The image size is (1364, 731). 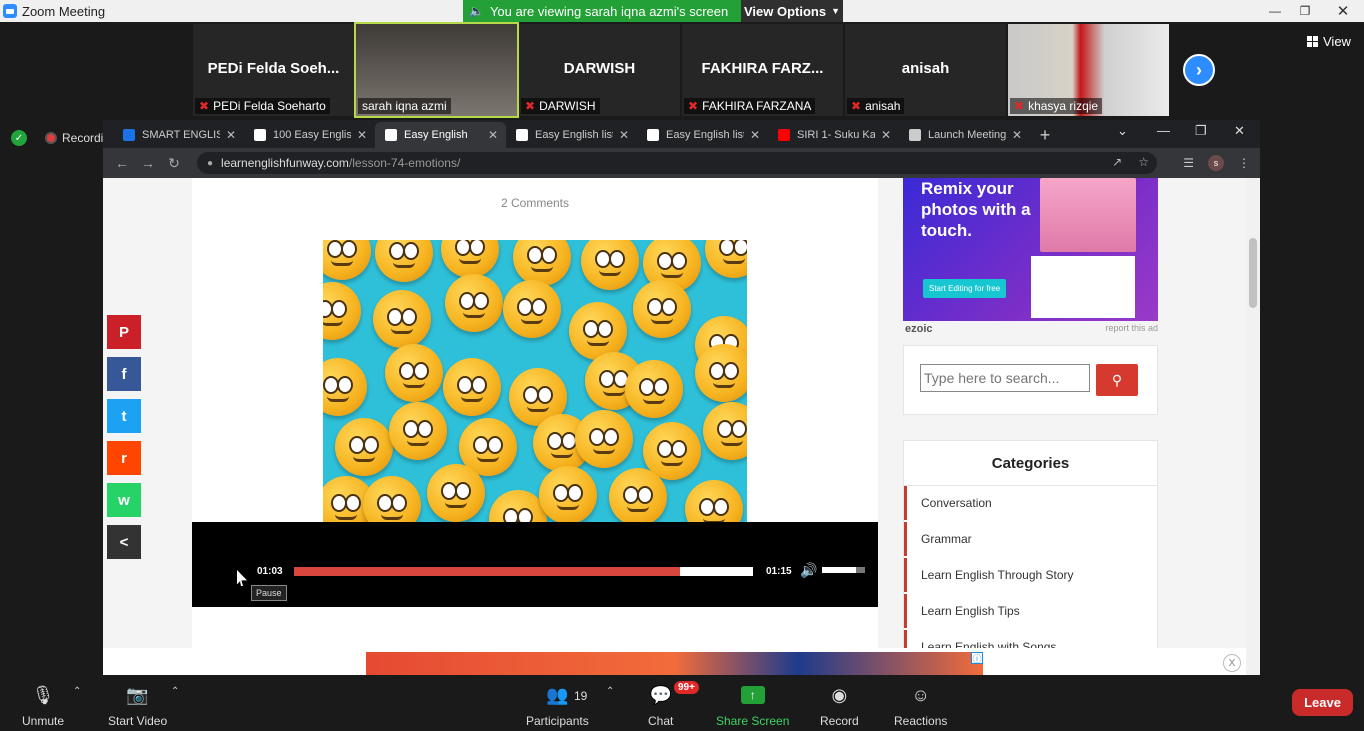 What do you see at coordinates (752, 704) in the screenshot?
I see `share-screen-button: ↑ Share Screen` at bounding box center [752, 704].